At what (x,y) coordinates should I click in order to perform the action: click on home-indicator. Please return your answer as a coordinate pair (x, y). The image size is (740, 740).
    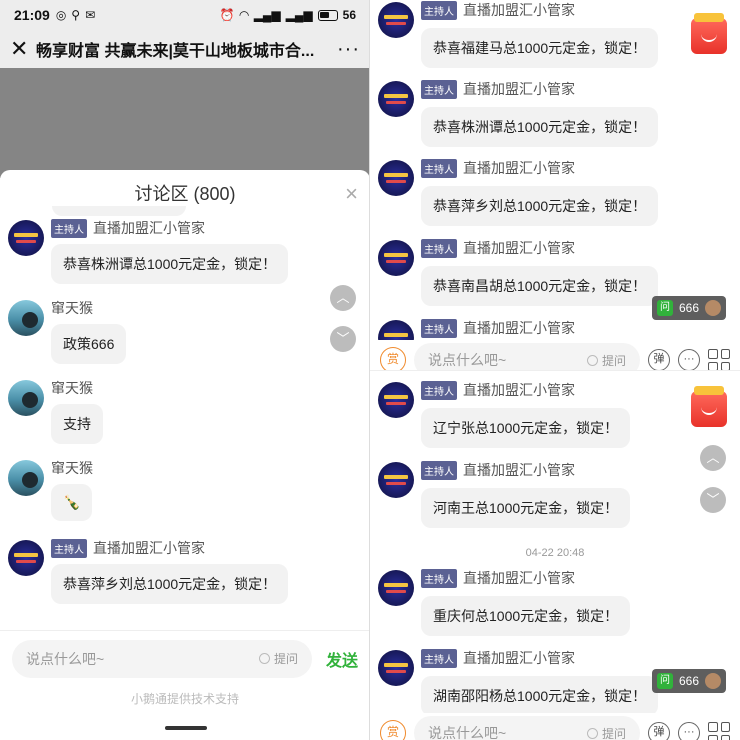
    Looking at the image, I should click on (186, 728).